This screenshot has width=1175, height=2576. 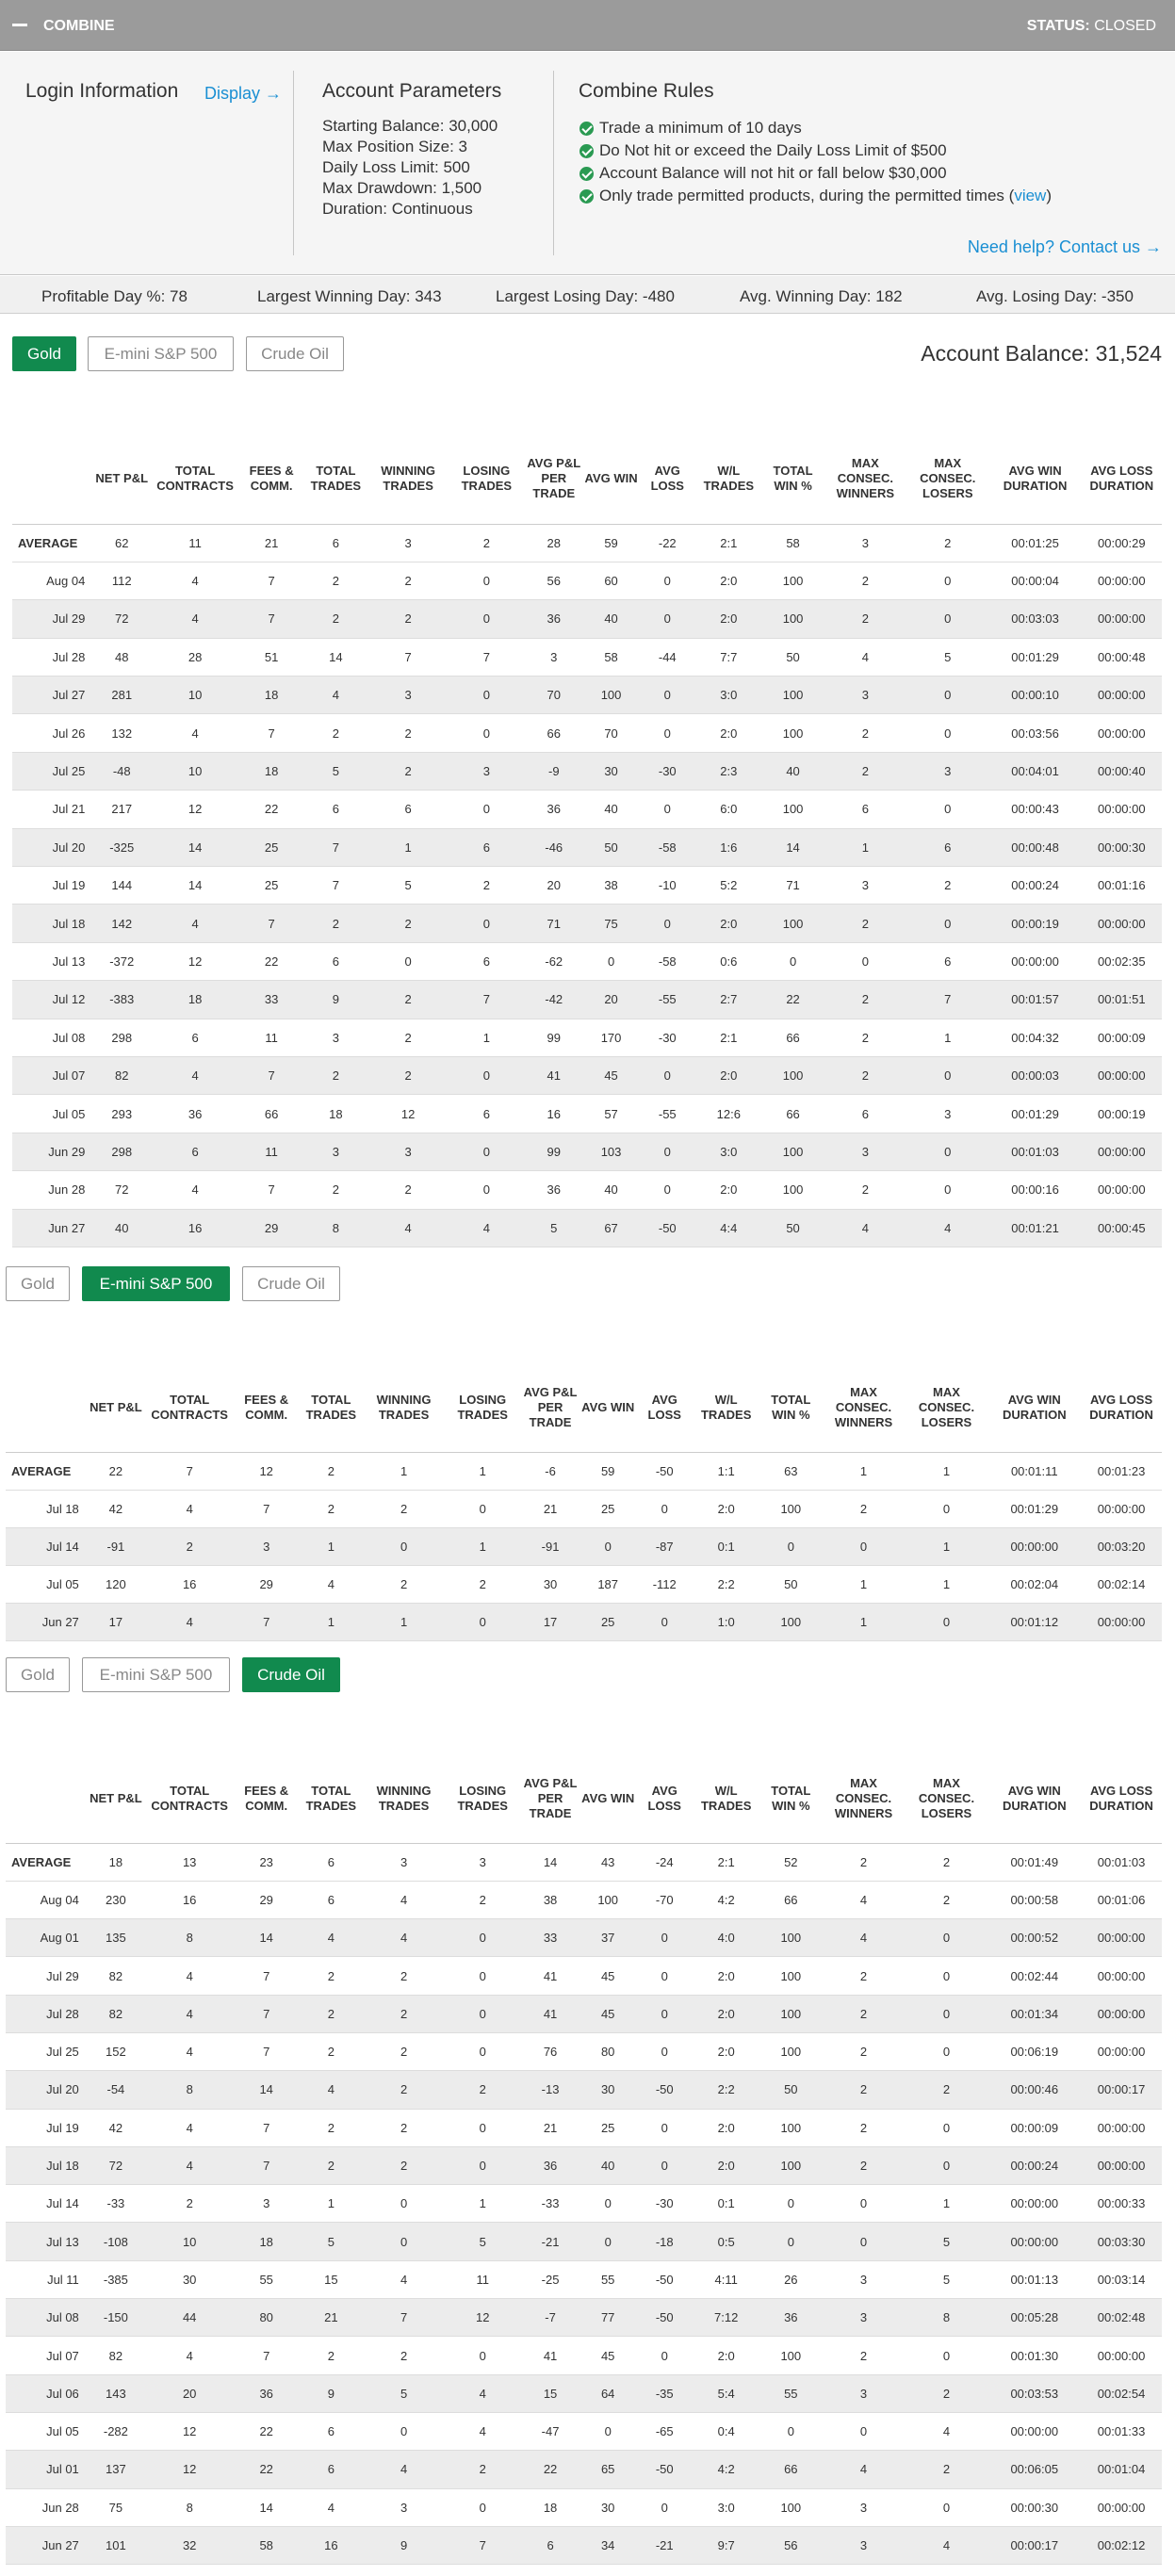 I want to click on cell-avg-loss: -50, so click(x=665, y=1471).